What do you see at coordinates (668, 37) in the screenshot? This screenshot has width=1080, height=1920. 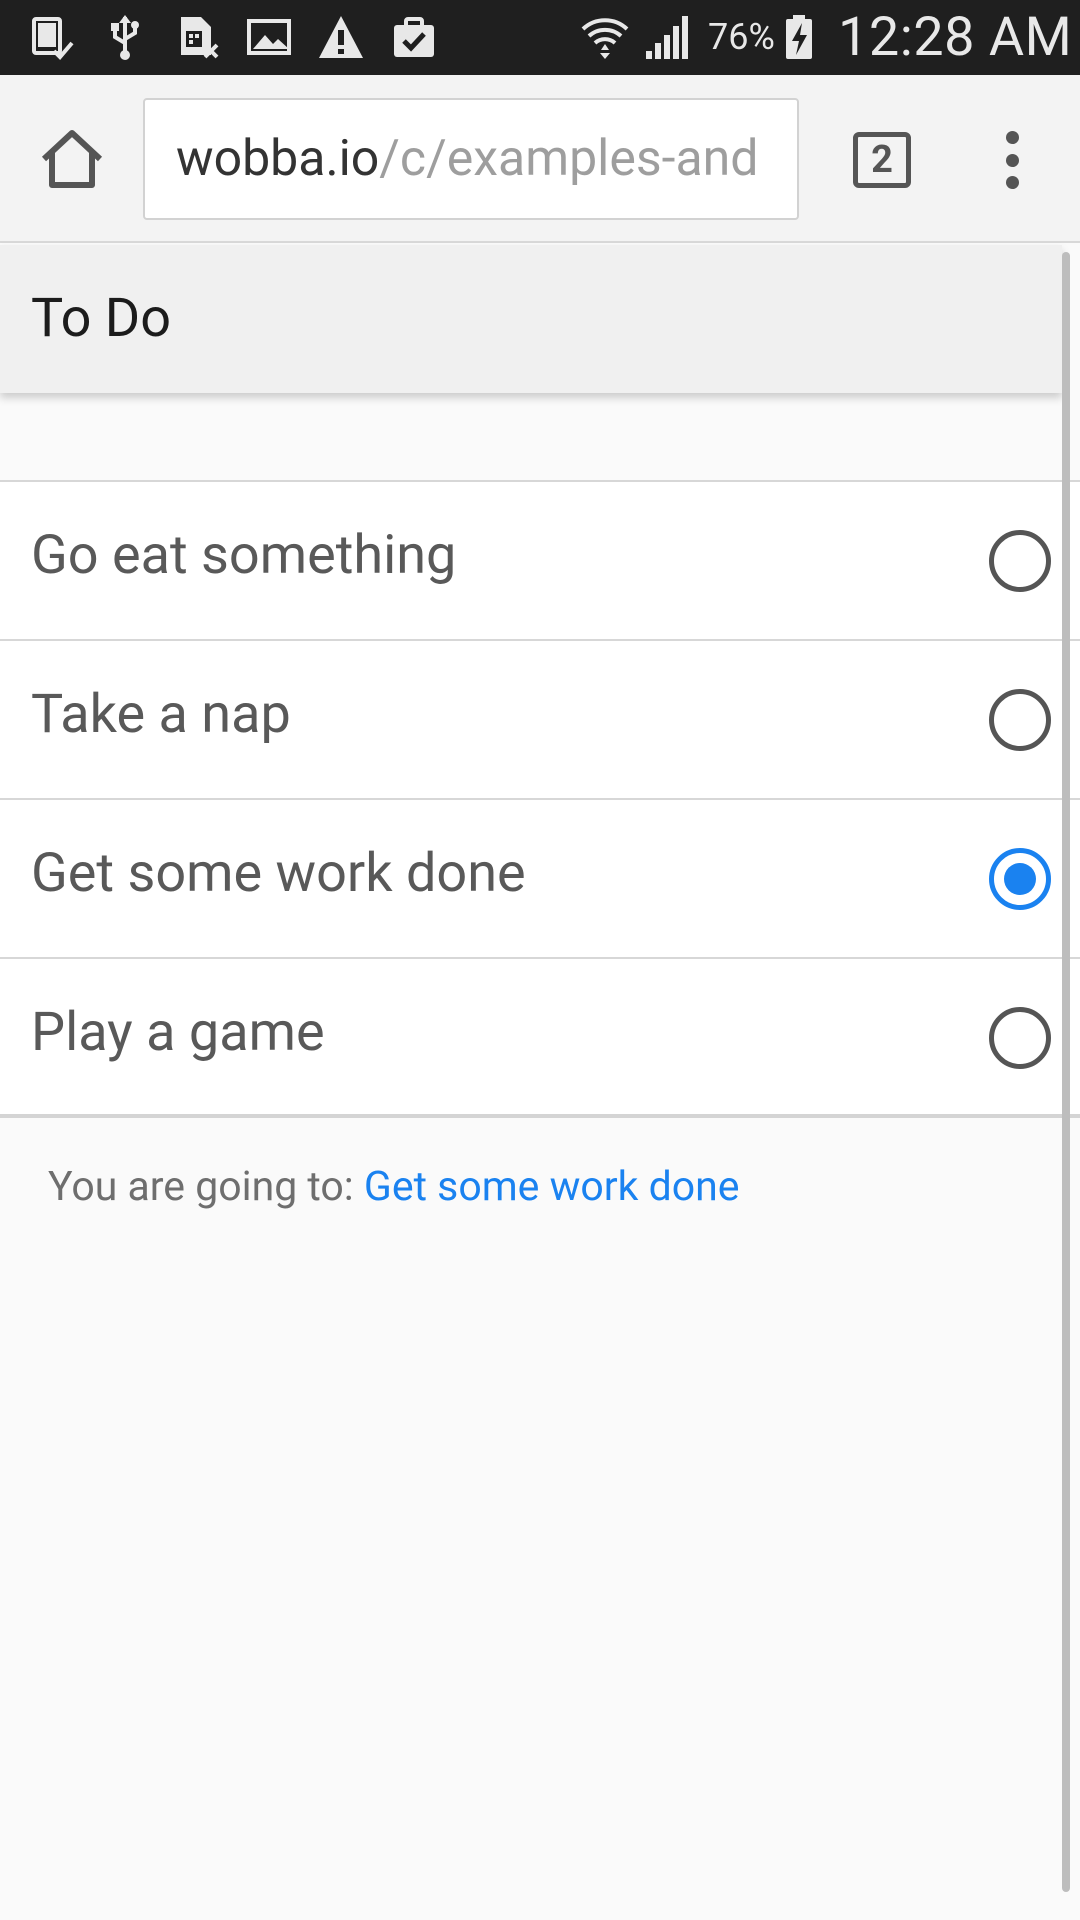 I see `signal-icon` at bounding box center [668, 37].